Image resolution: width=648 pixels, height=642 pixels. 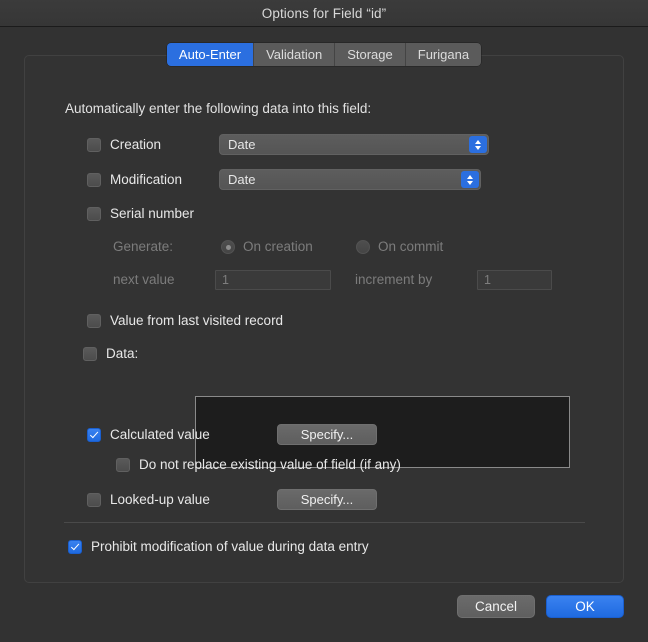 I want to click on modification-label: Modification, so click(x=146, y=179).